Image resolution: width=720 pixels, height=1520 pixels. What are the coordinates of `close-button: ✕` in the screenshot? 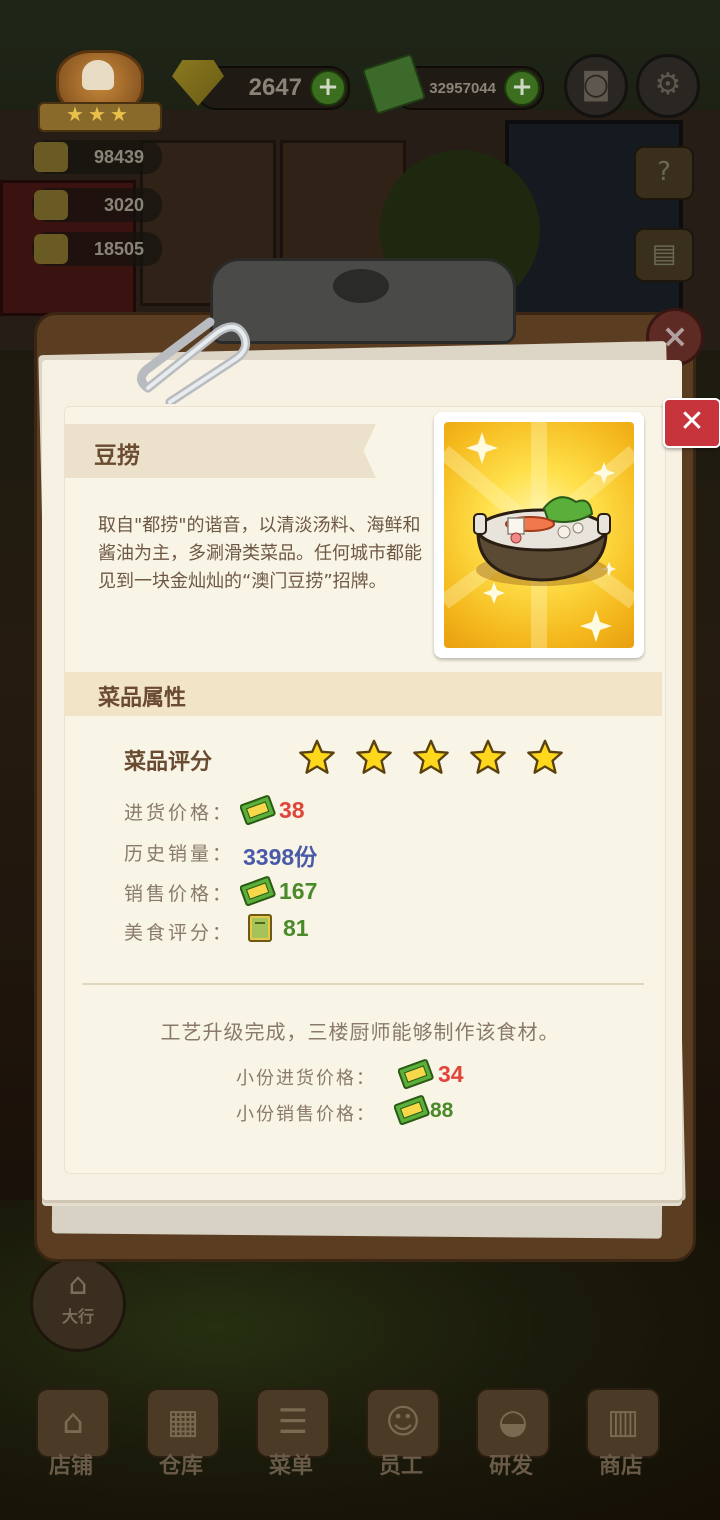 It's located at (691, 423).